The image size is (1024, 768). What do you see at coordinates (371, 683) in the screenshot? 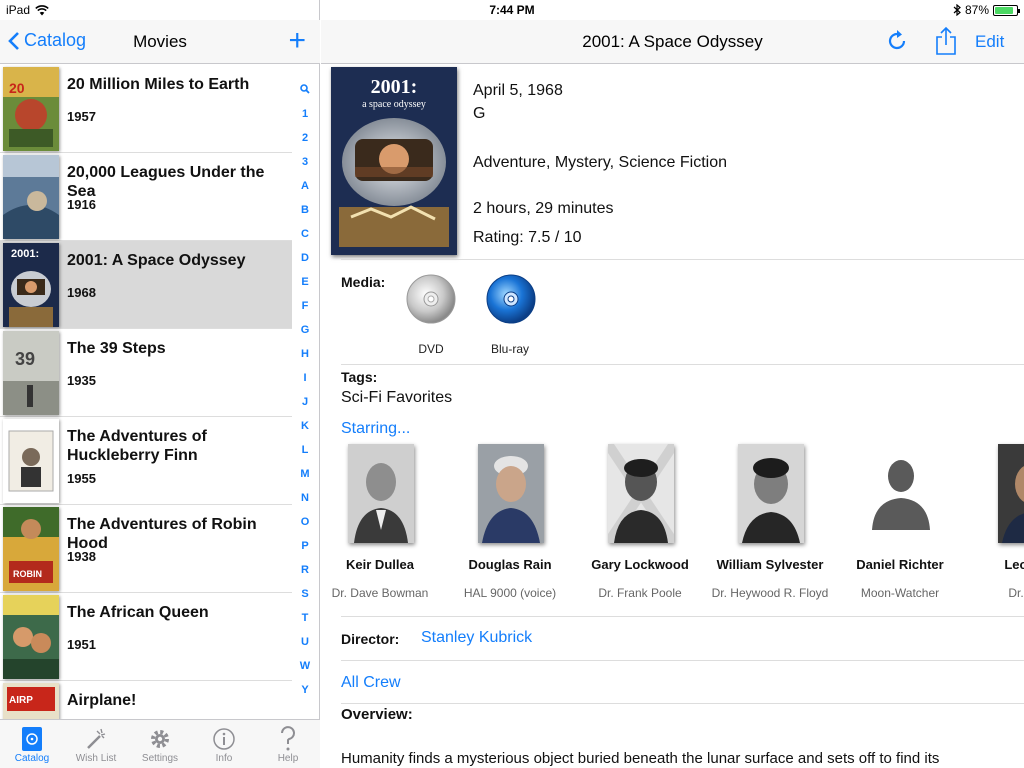
I see `all-crew-link: All Crew` at bounding box center [371, 683].